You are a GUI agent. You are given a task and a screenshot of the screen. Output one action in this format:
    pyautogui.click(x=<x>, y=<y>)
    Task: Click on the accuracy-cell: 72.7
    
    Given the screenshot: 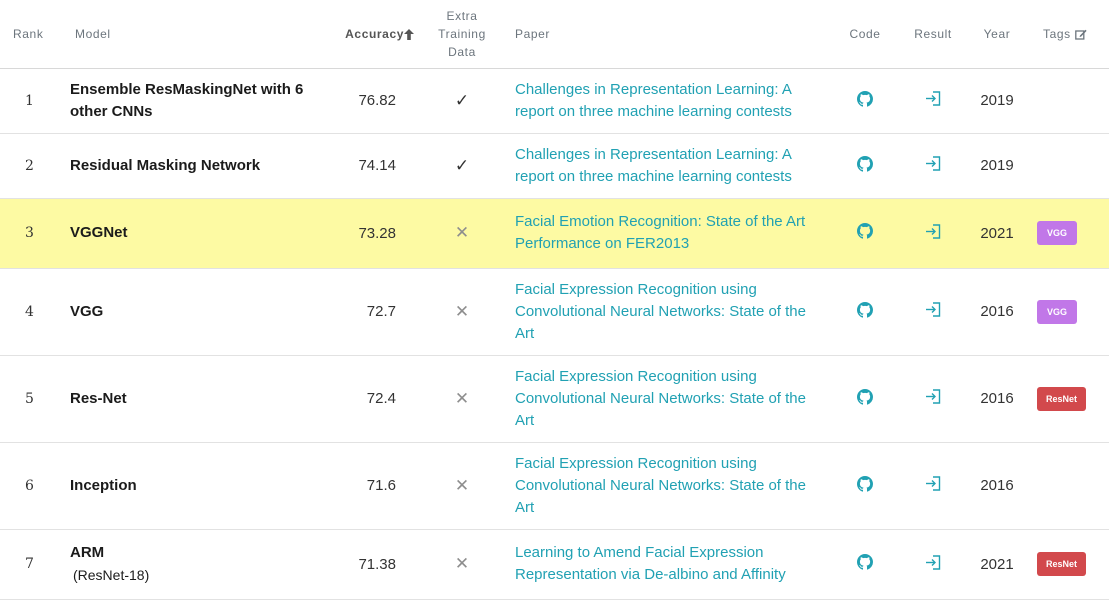 What is the action you would take?
    pyautogui.click(x=381, y=311)
    